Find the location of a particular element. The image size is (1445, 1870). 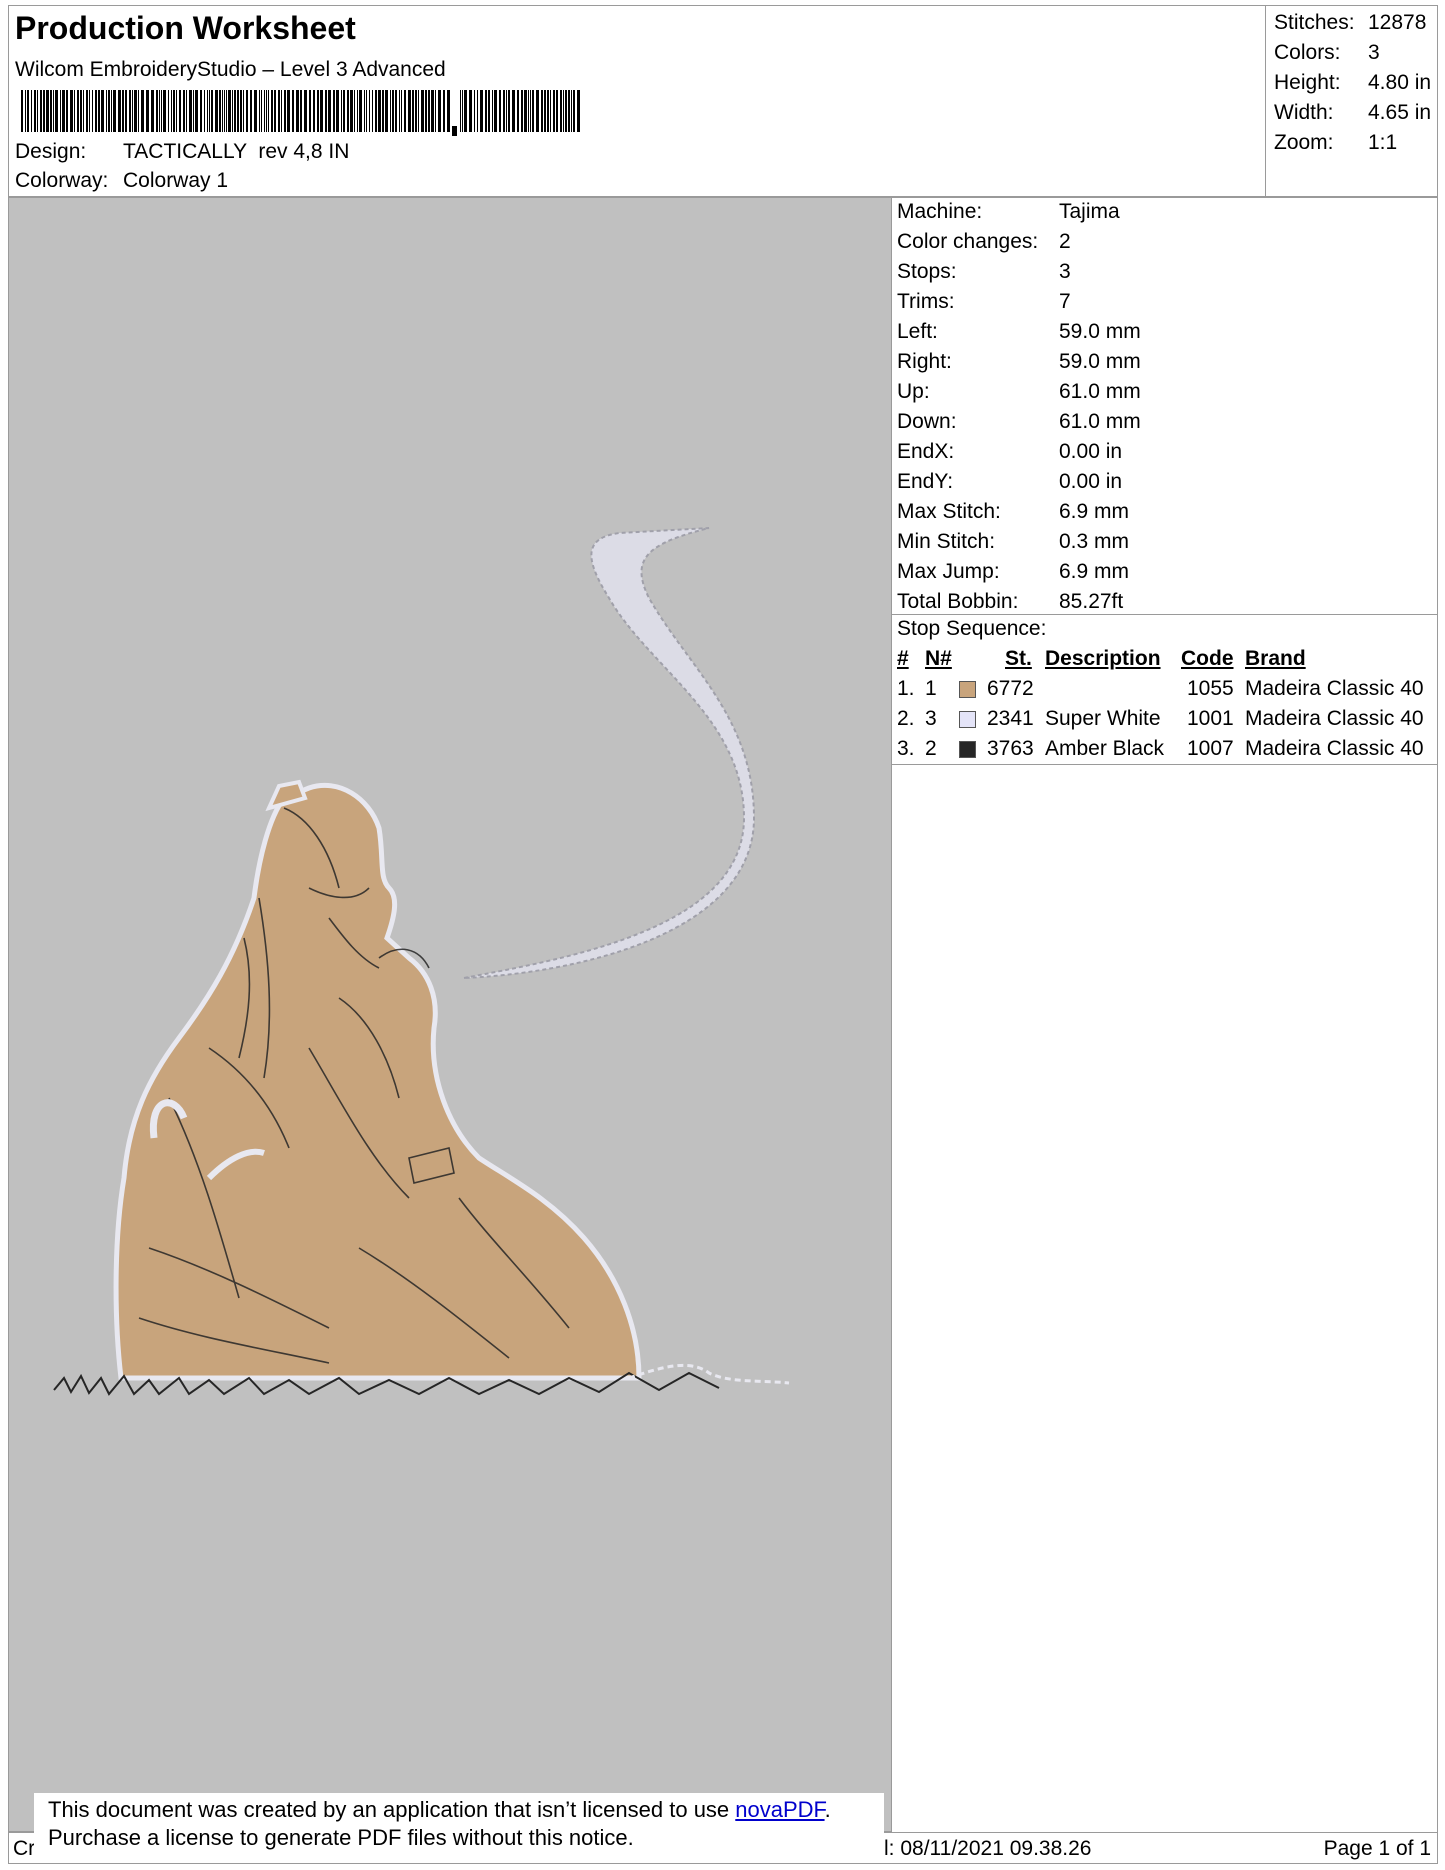

col-header-brand: Brand is located at coordinates (1275, 658).